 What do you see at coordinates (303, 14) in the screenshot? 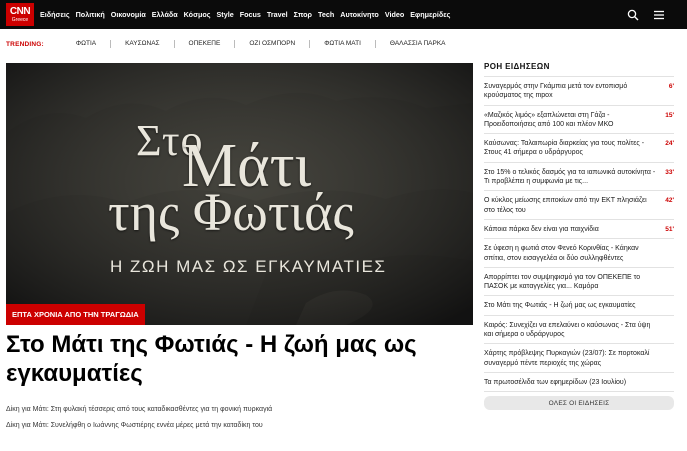
I see `nav-item-spor: Σπορ` at bounding box center [303, 14].